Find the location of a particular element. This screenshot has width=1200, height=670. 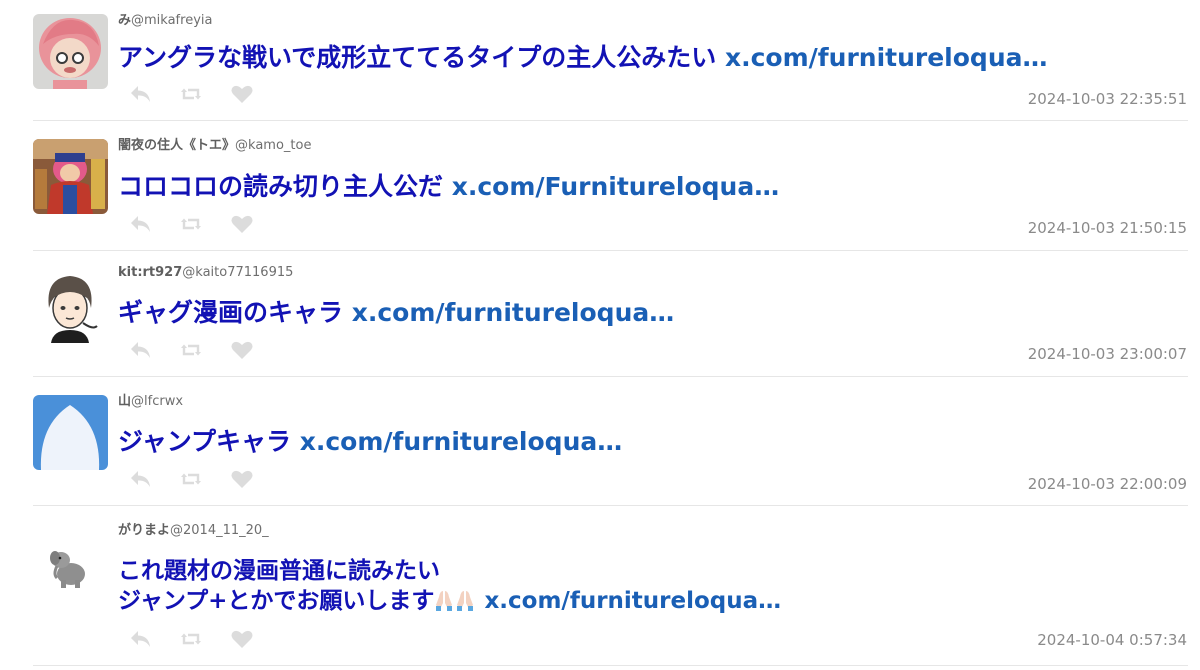

tweet-text-line2-content: ジャンプ+とかでお願いします is located at coordinates (276, 601).